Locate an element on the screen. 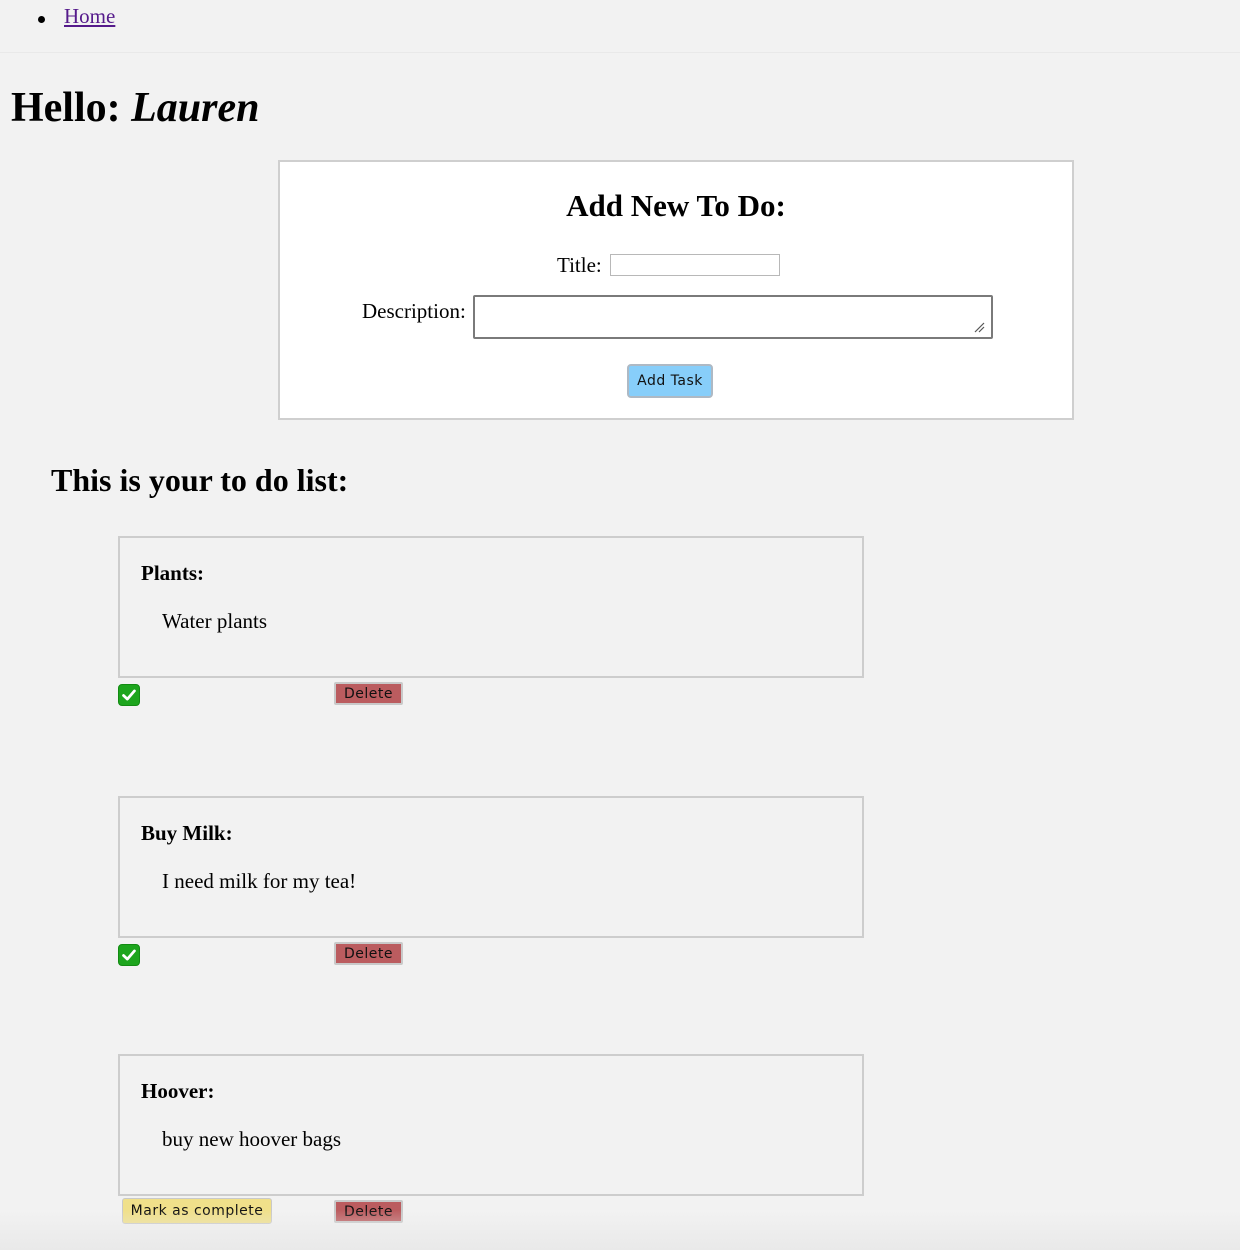 The width and height of the screenshot is (1240, 1250). top-nav: Home is located at coordinates (620, 26).